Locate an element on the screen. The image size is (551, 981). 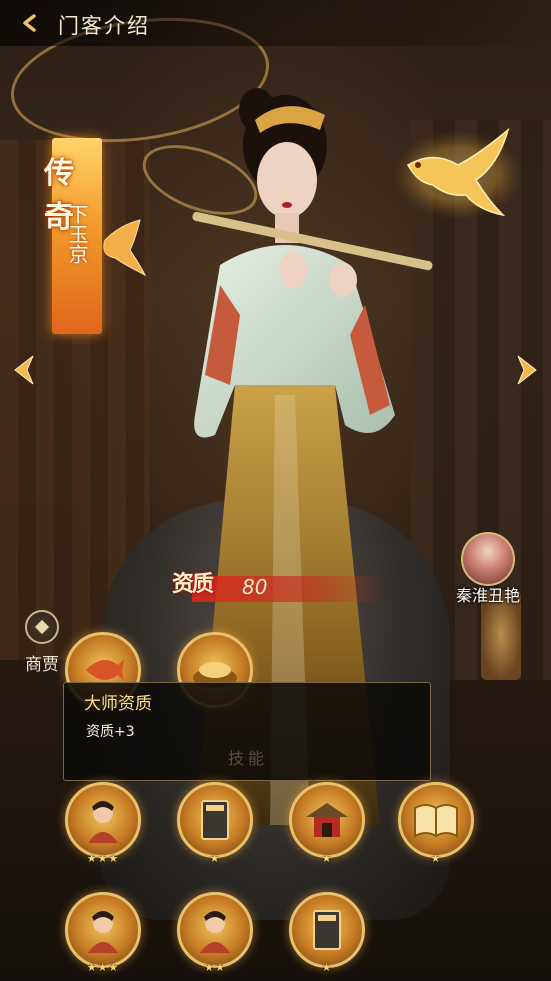
top-bar: 门客介绍 is located at coordinates (275, 23).